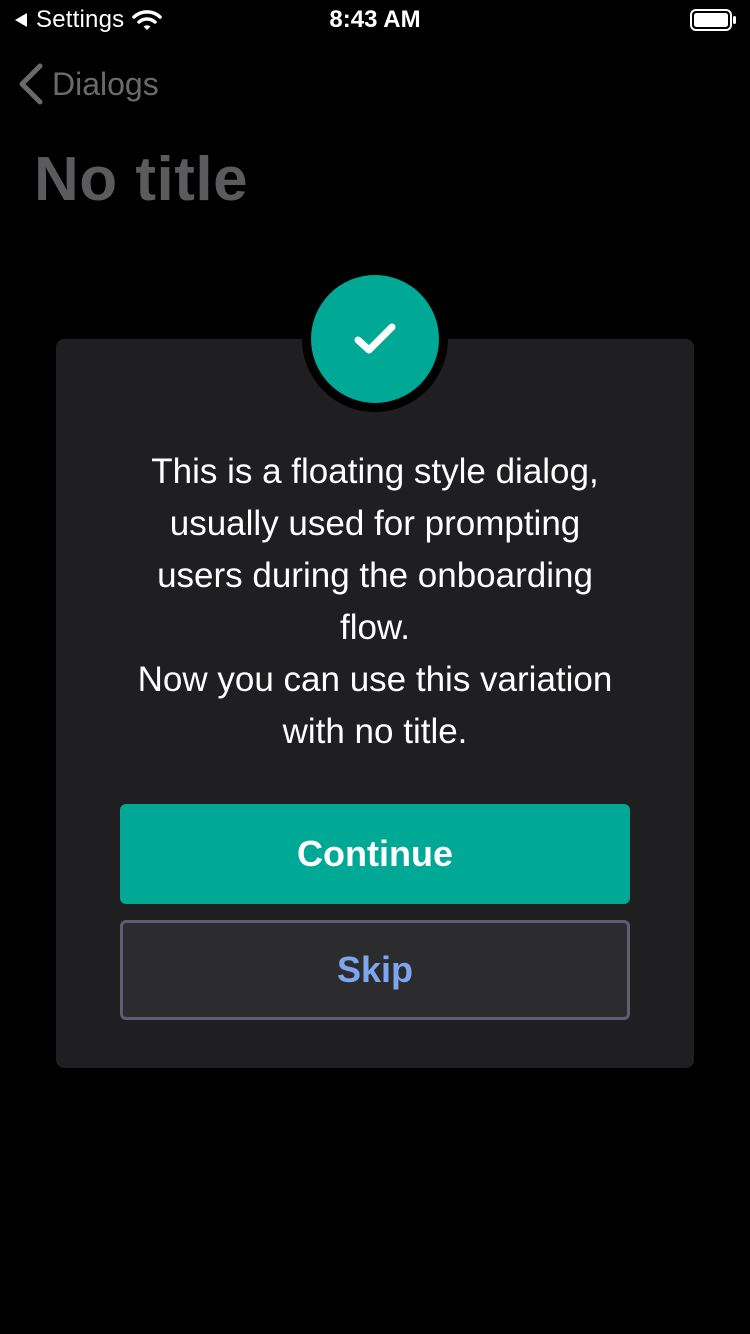 Image resolution: width=750 pixels, height=1334 pixels. I want to click on success-badge, so click(375, 339).